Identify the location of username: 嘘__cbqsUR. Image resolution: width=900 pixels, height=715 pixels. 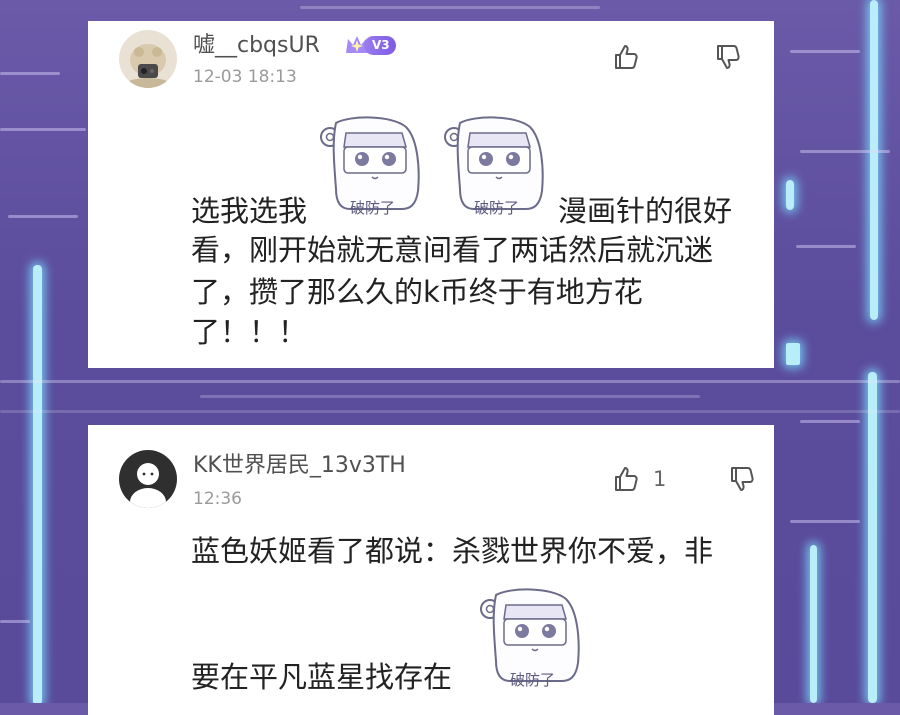
(256, 46).